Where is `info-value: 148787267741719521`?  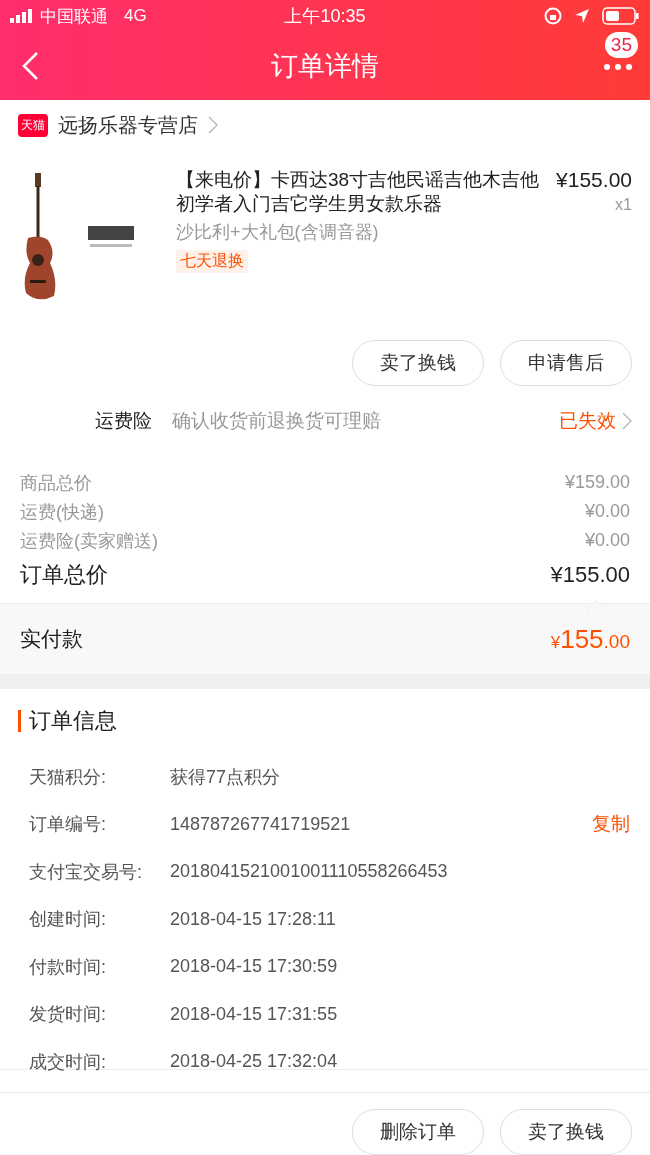 info-value: 148787267741719521 is located at coordinates (261, 824).